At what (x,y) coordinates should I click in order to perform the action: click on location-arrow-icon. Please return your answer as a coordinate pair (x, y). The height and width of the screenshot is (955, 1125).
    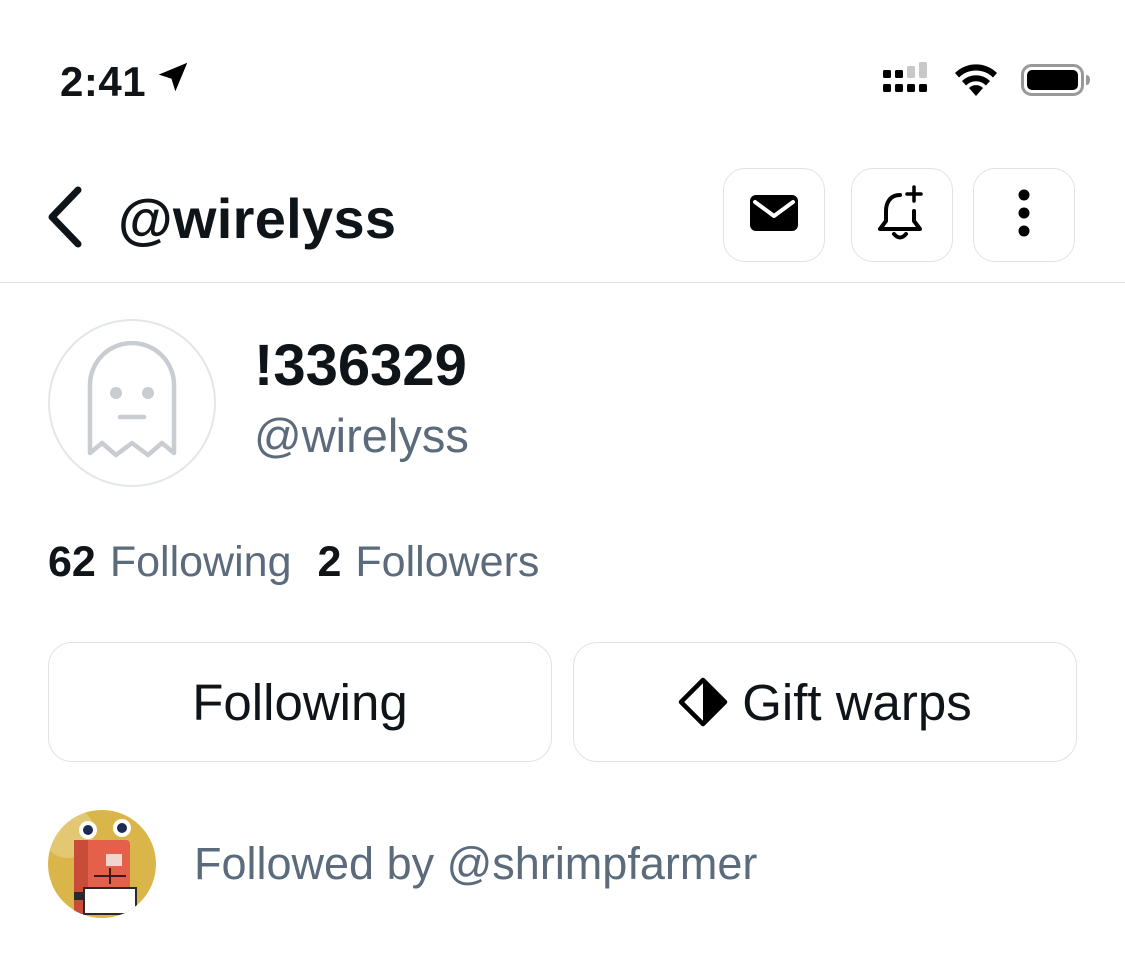
    Looking at the image, I should click on (173, 82).